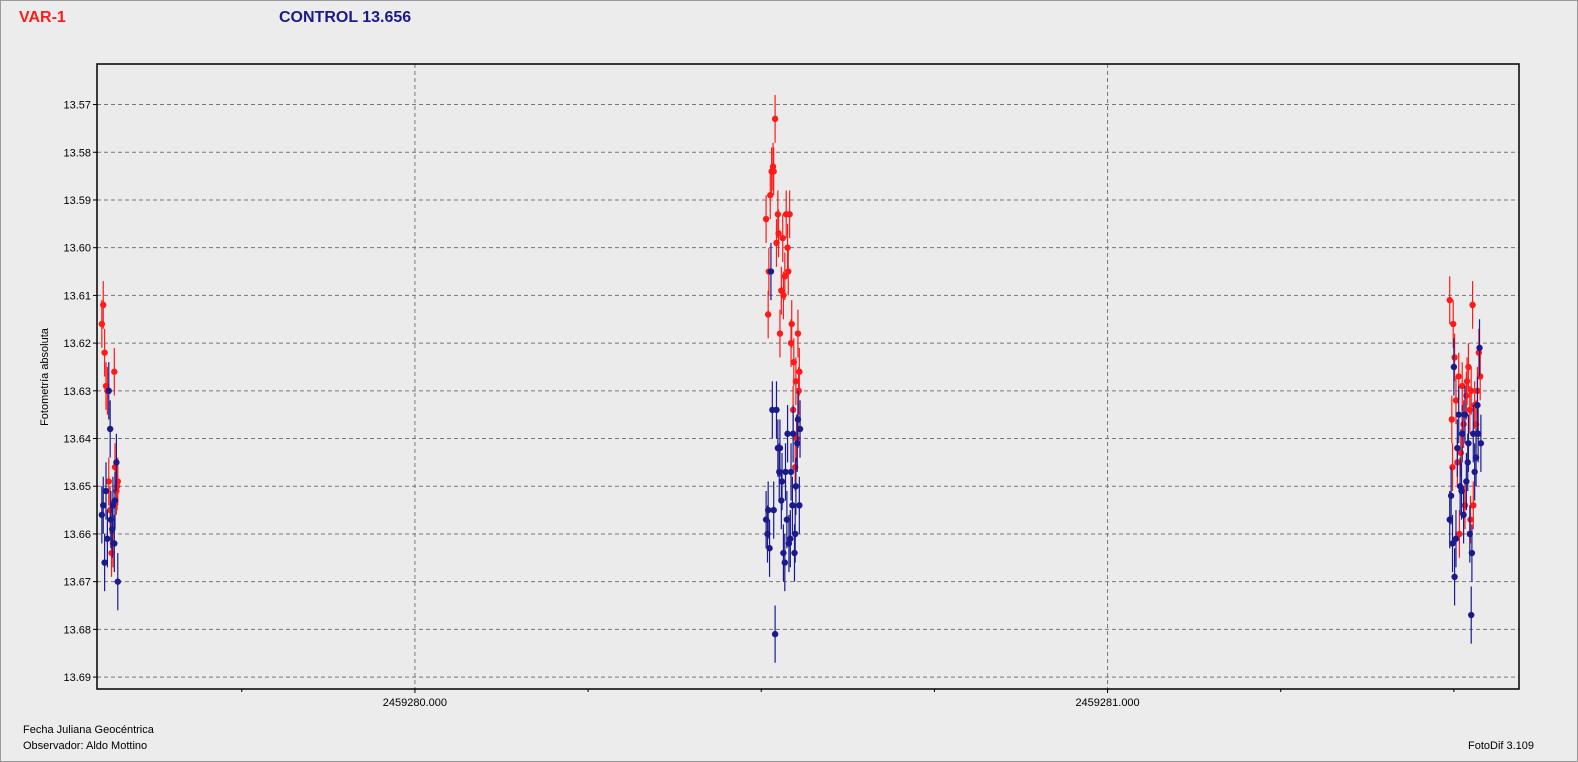 Image resolution: width=1578 pixels, height=762 pixels. I want to click on y-tick-label: 13.57, so click(77, 106).